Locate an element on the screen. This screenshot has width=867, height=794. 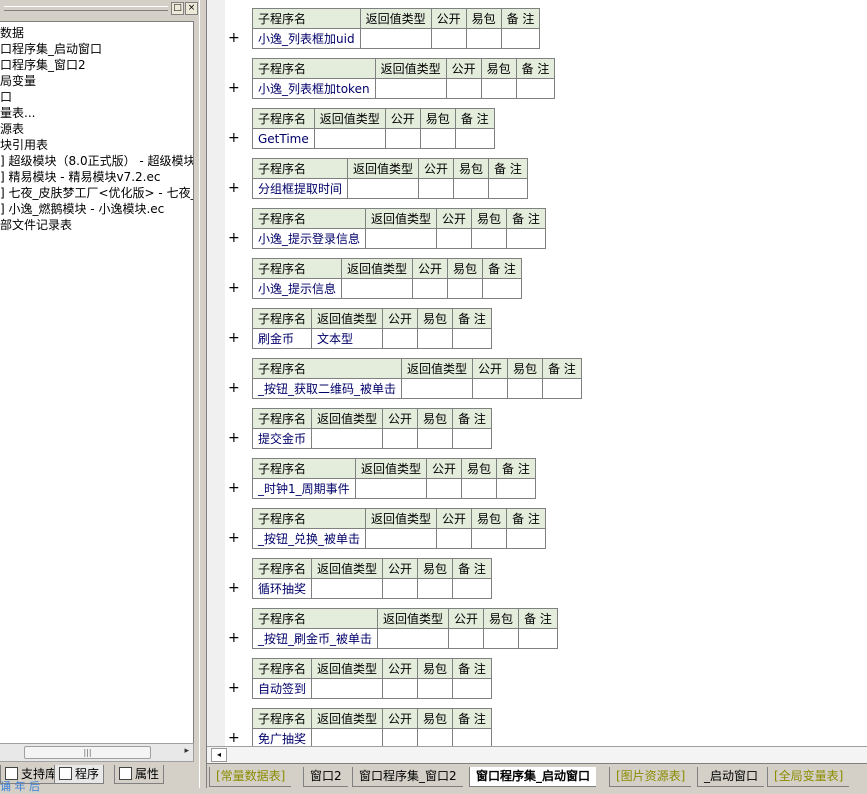
scroll-thumb: ||| is located at coordinates (87, 752).